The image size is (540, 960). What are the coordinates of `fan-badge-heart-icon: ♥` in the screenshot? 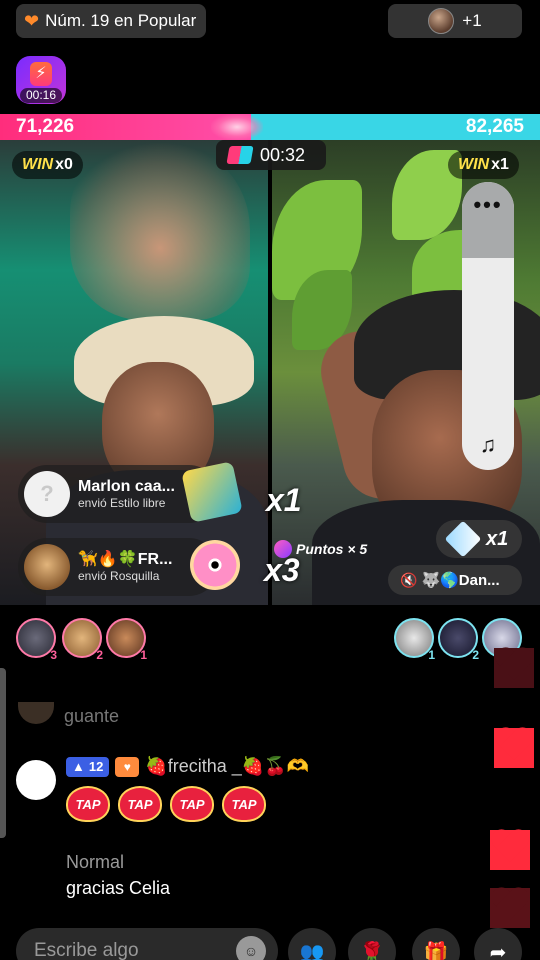 It's located at (127, 766).